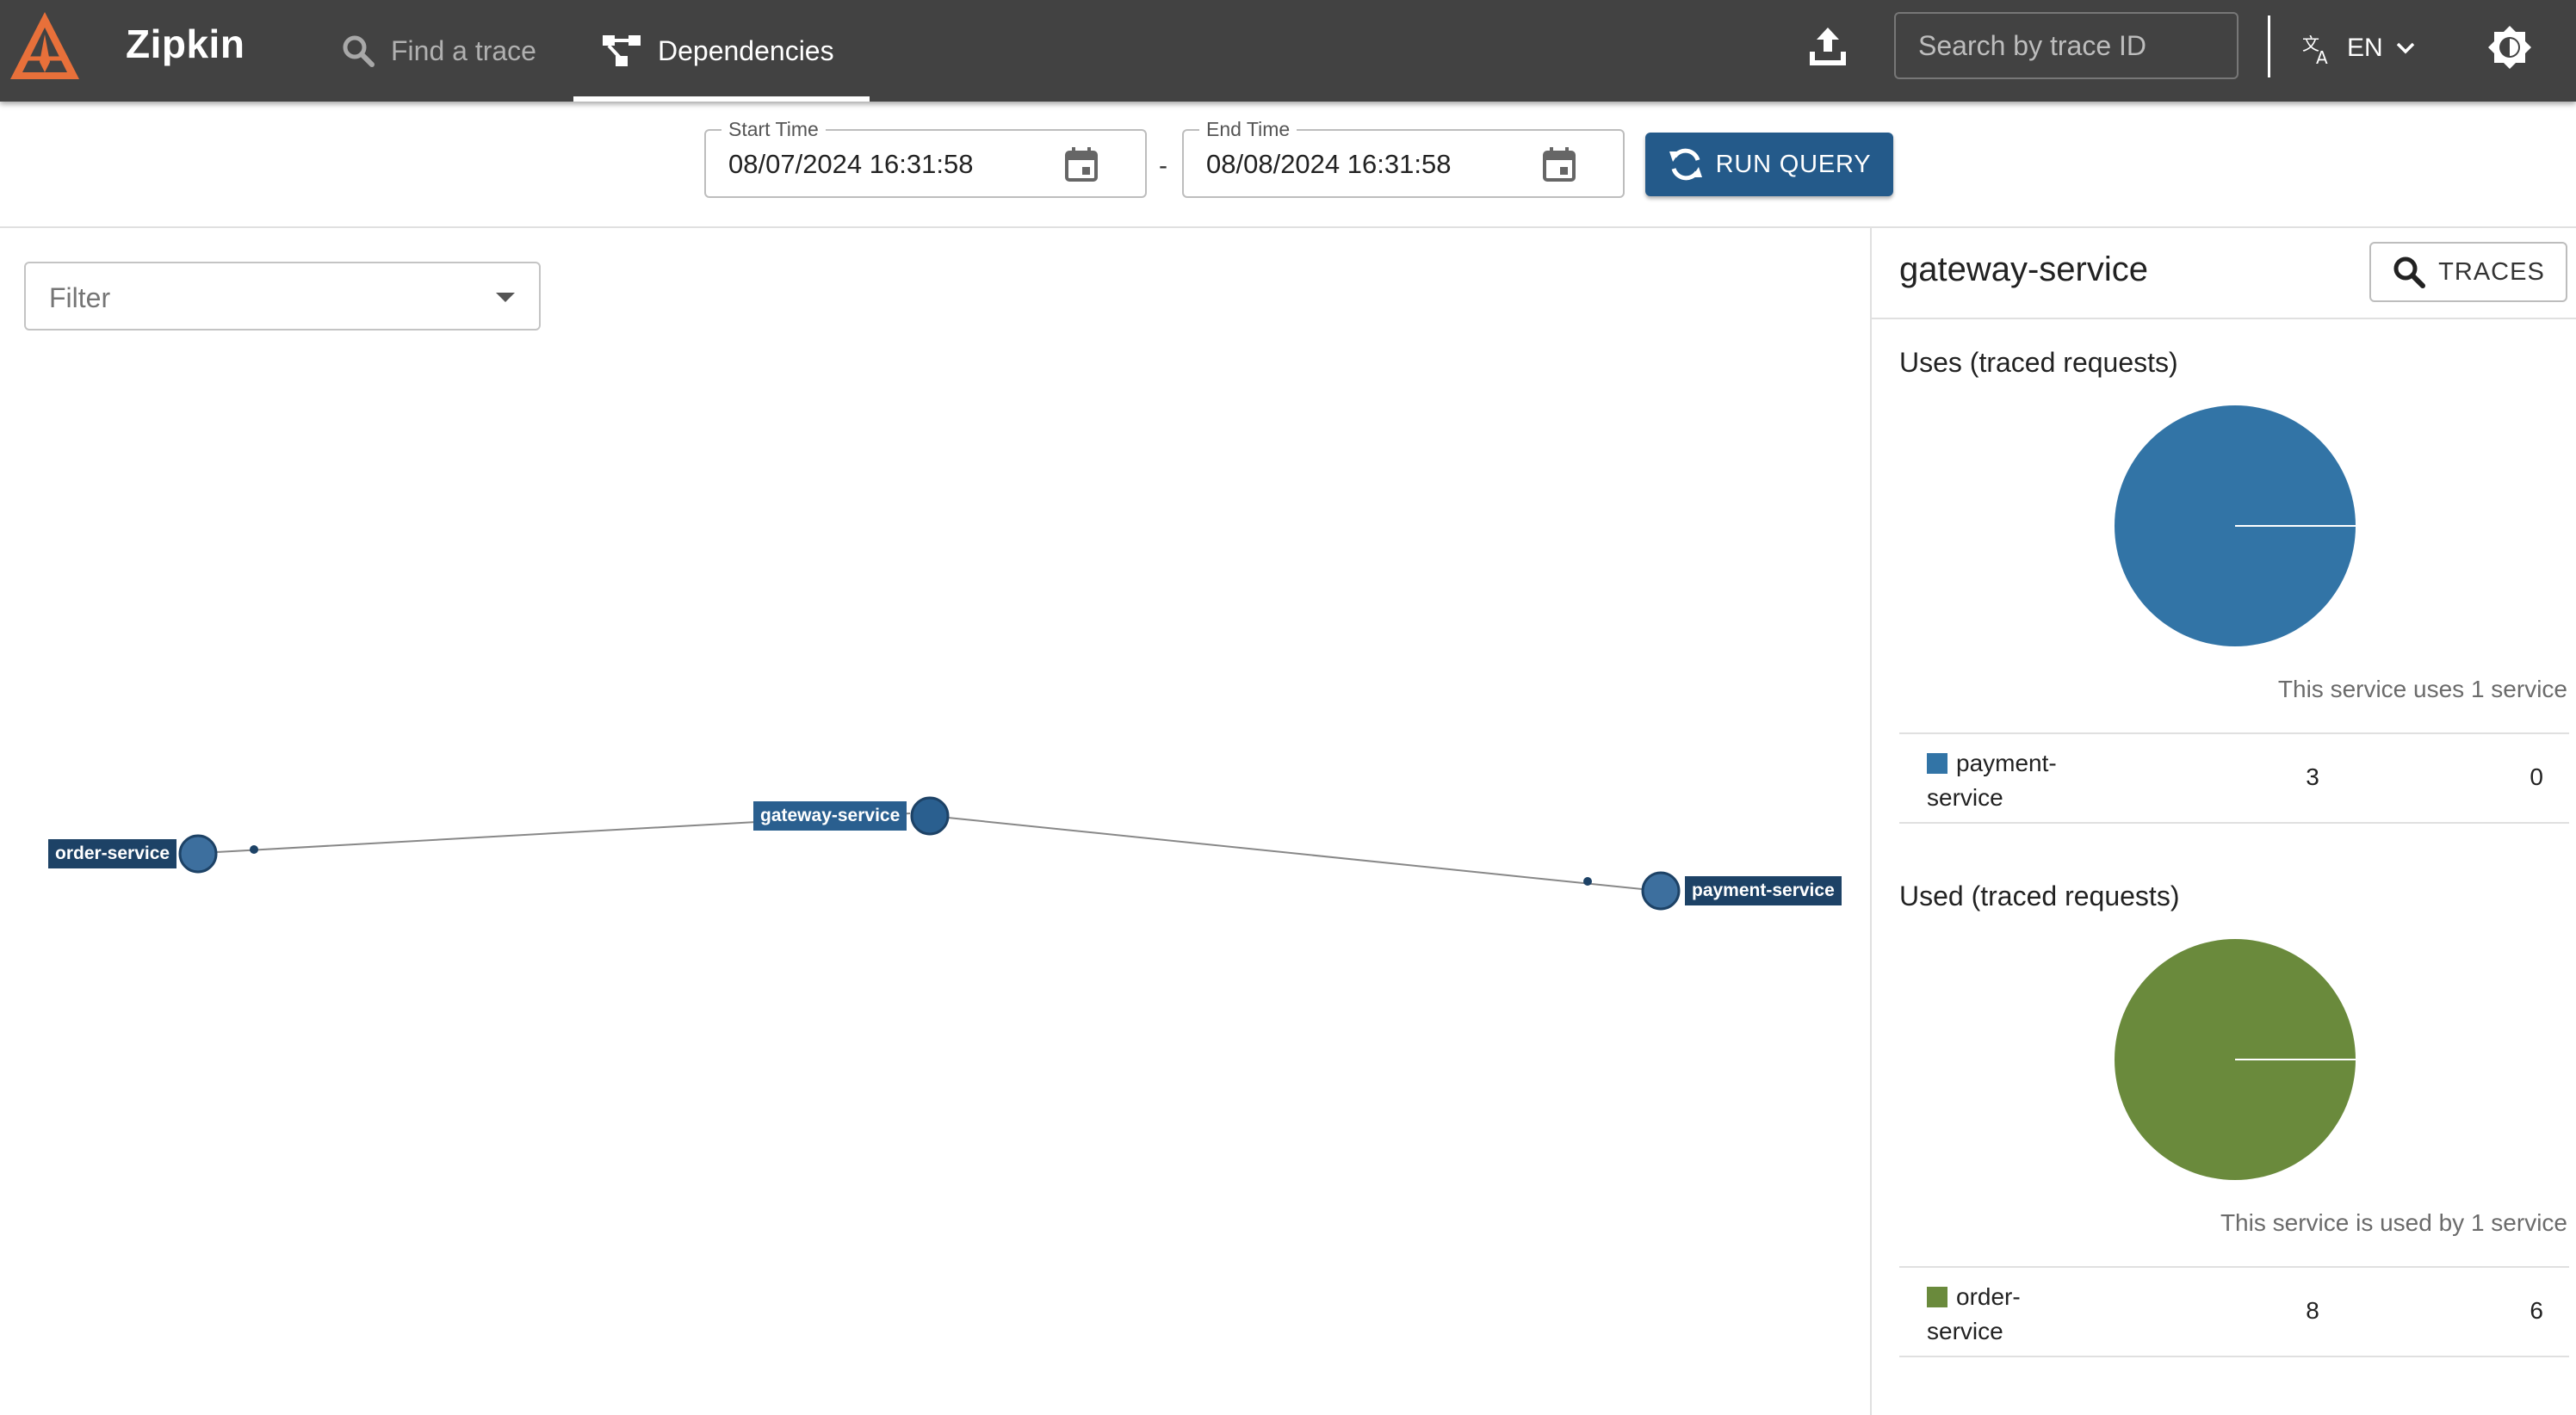 Image resolution: width=2576 pixels, height=1415 pixels. I want to click on uses-pie-chart, so click(2235, 526).